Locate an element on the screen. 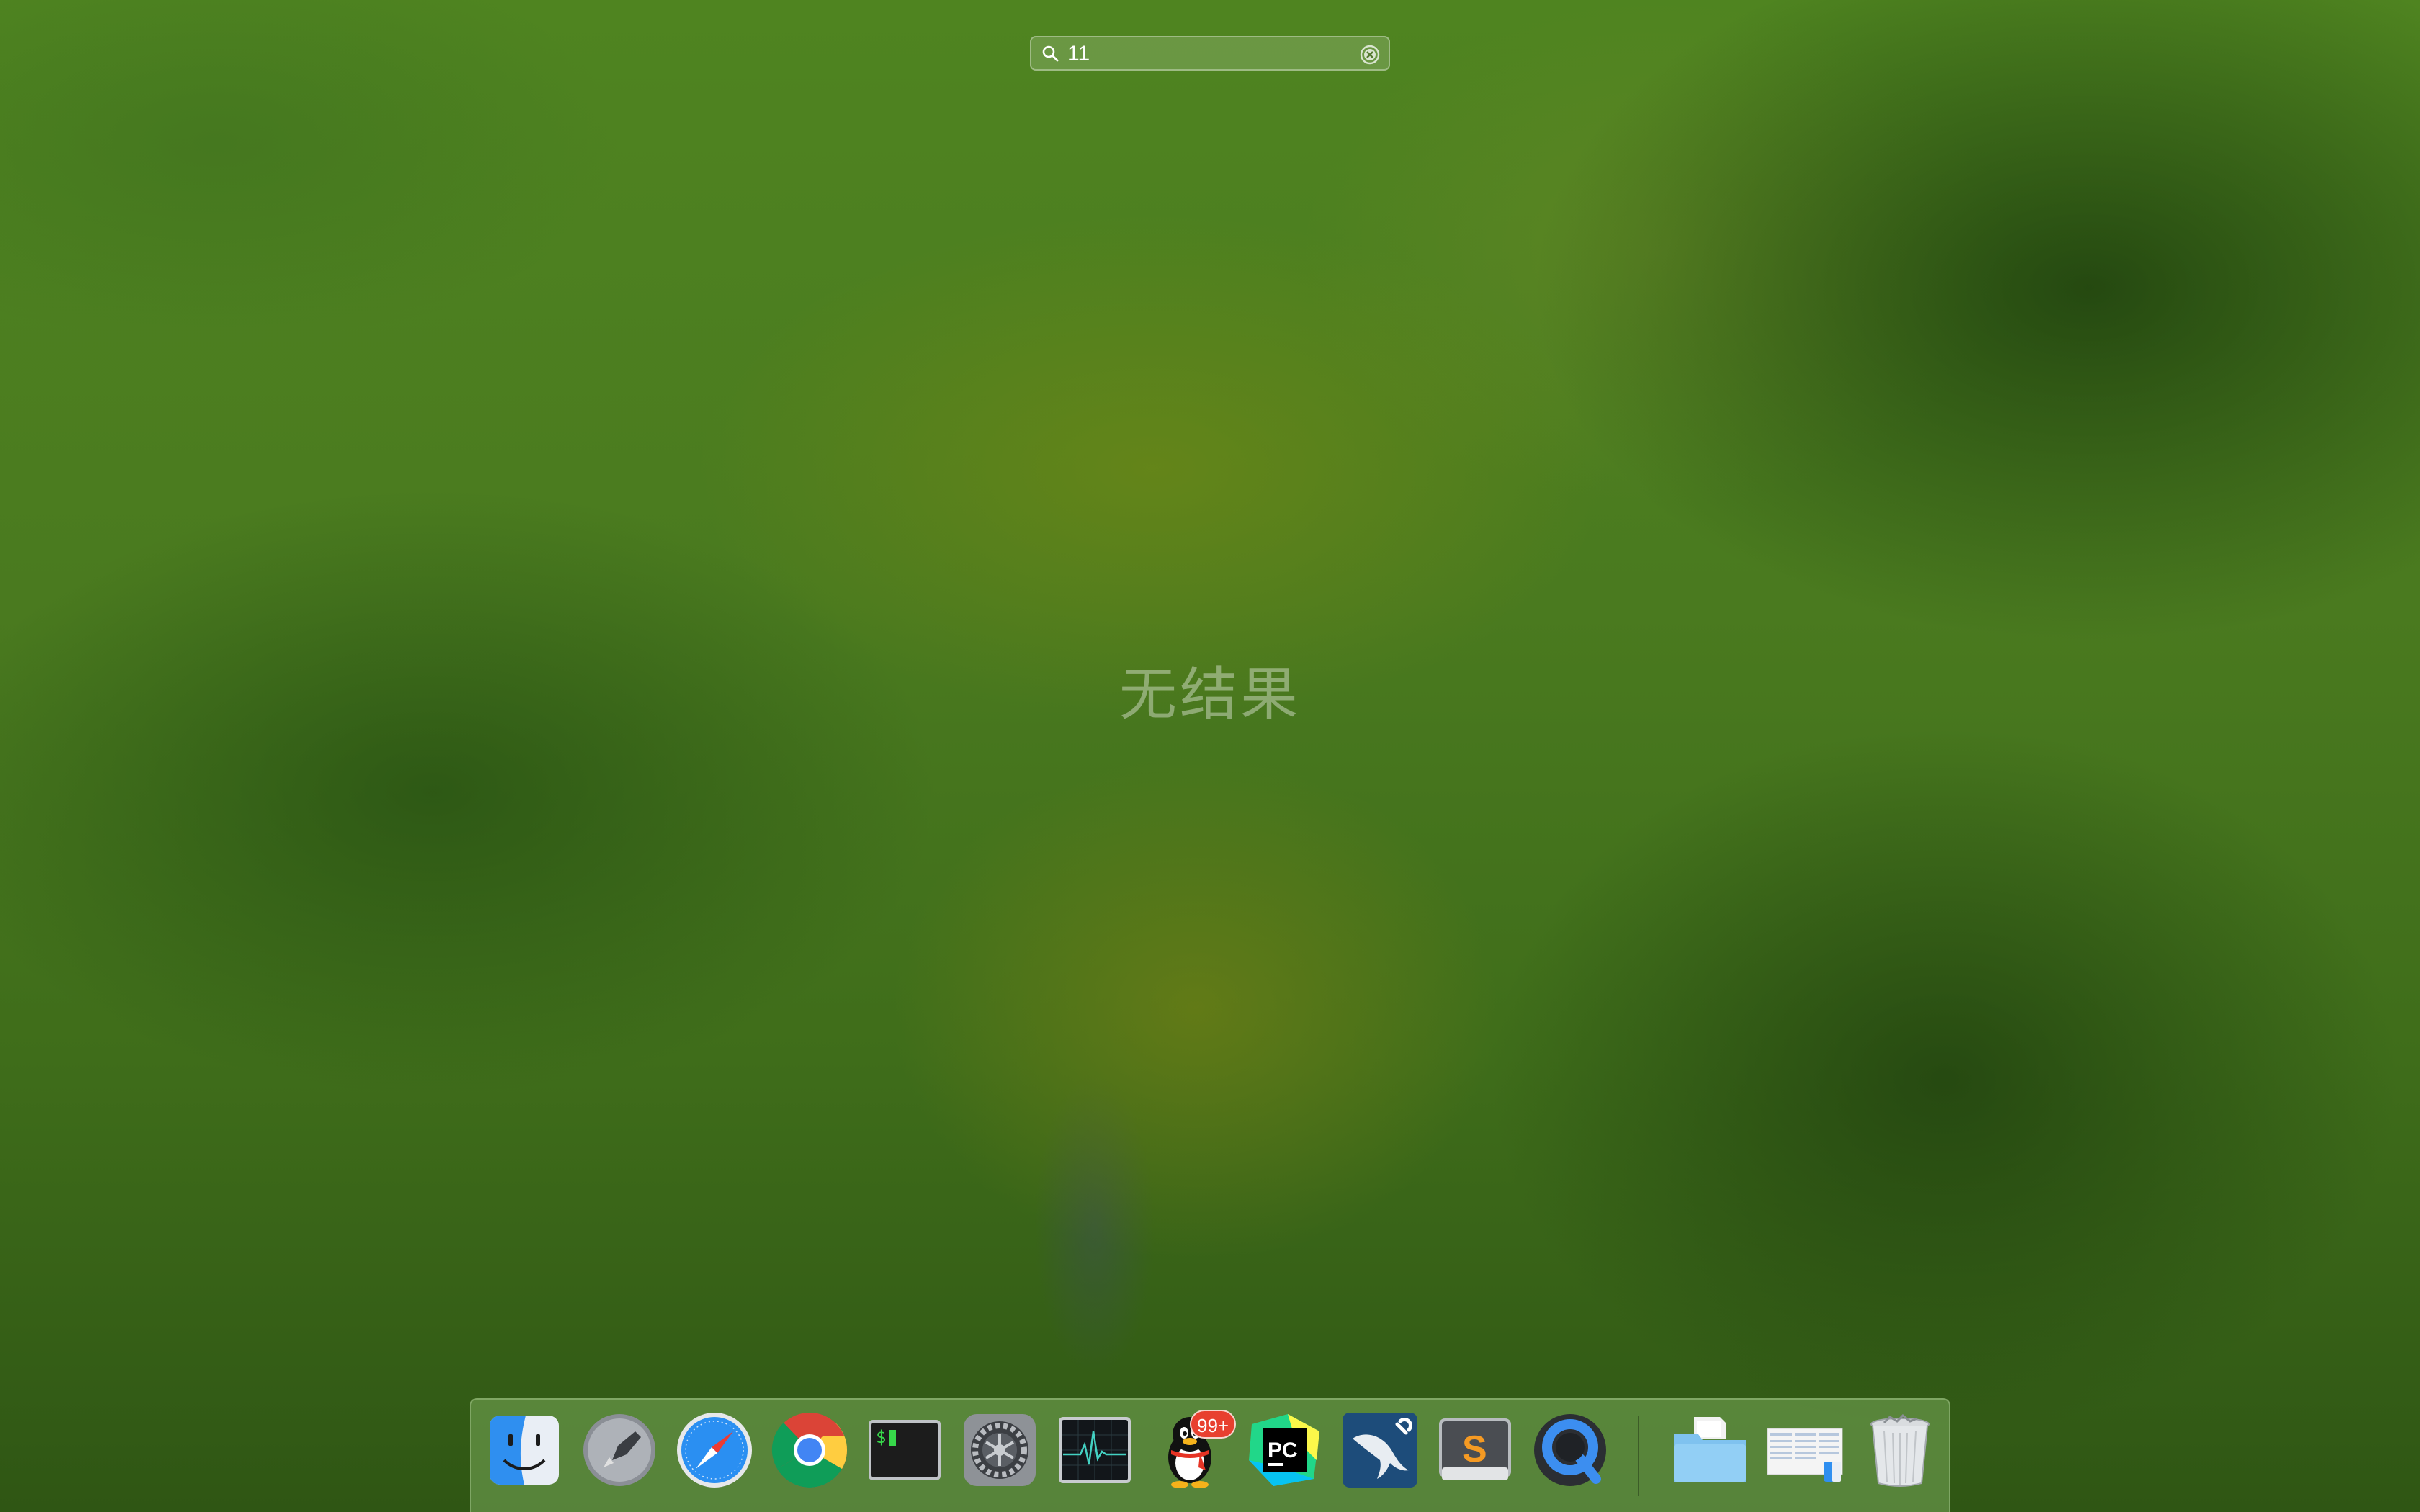  notification-badge: 99+ is located at coordinates (1213, 1424).